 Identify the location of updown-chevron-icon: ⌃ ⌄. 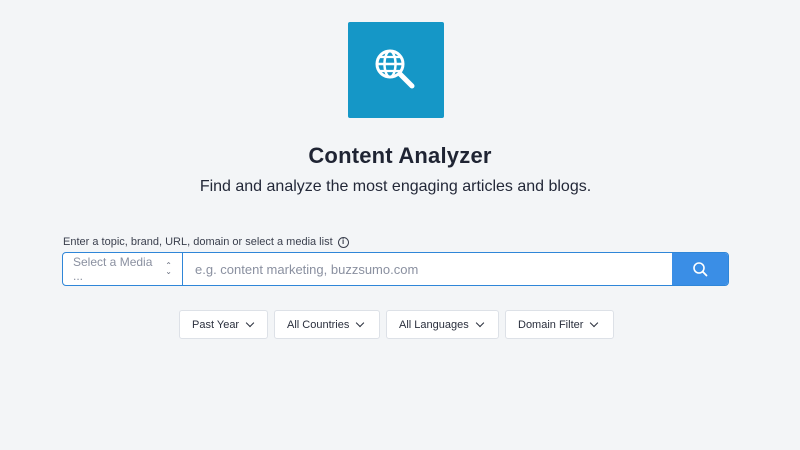
(168, 268).